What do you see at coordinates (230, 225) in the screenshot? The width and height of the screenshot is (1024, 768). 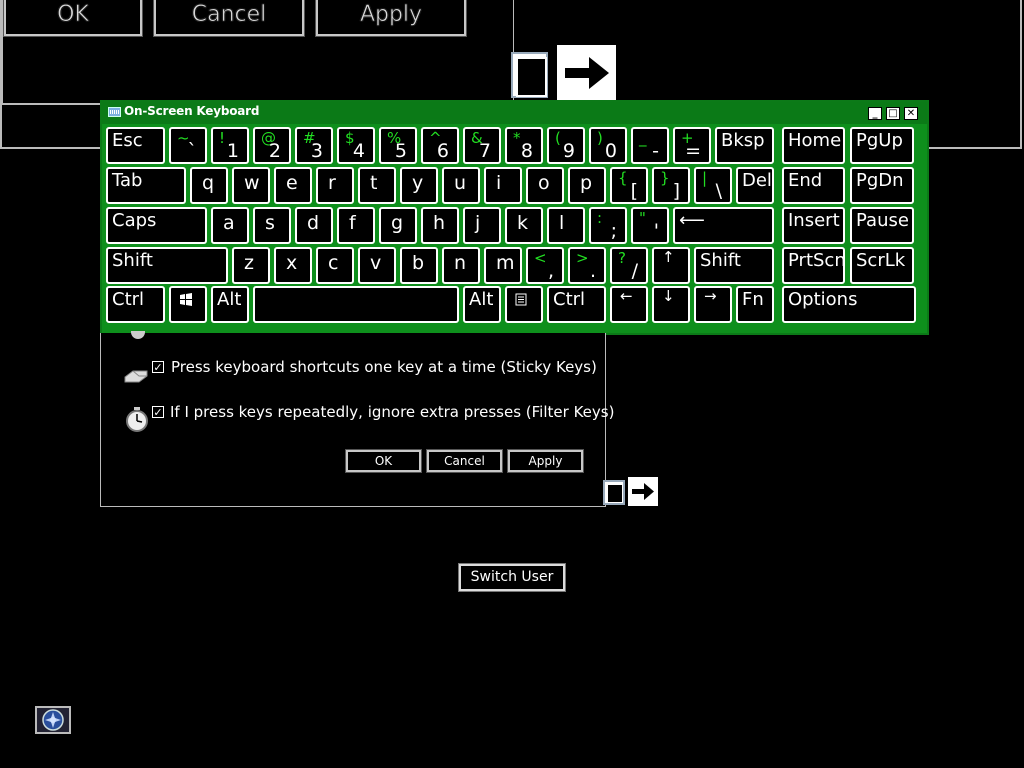 I see `key-a: a` at bounding box center [230, 225].